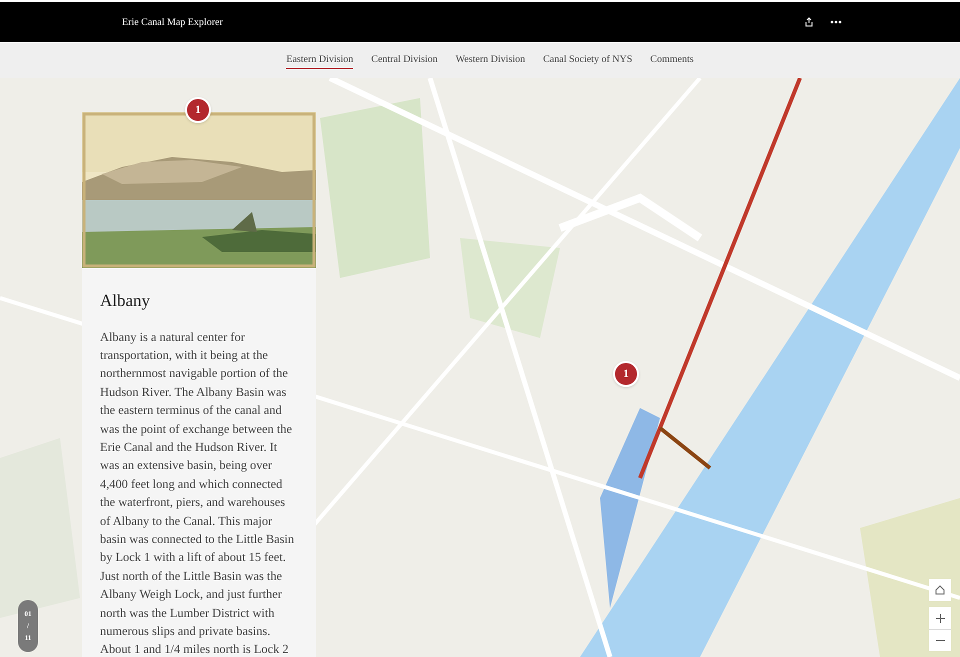 The width and height of the screenshot is (960, 657). I want to click on nav-tab: Canal Society of NYS, so click(587, 60).